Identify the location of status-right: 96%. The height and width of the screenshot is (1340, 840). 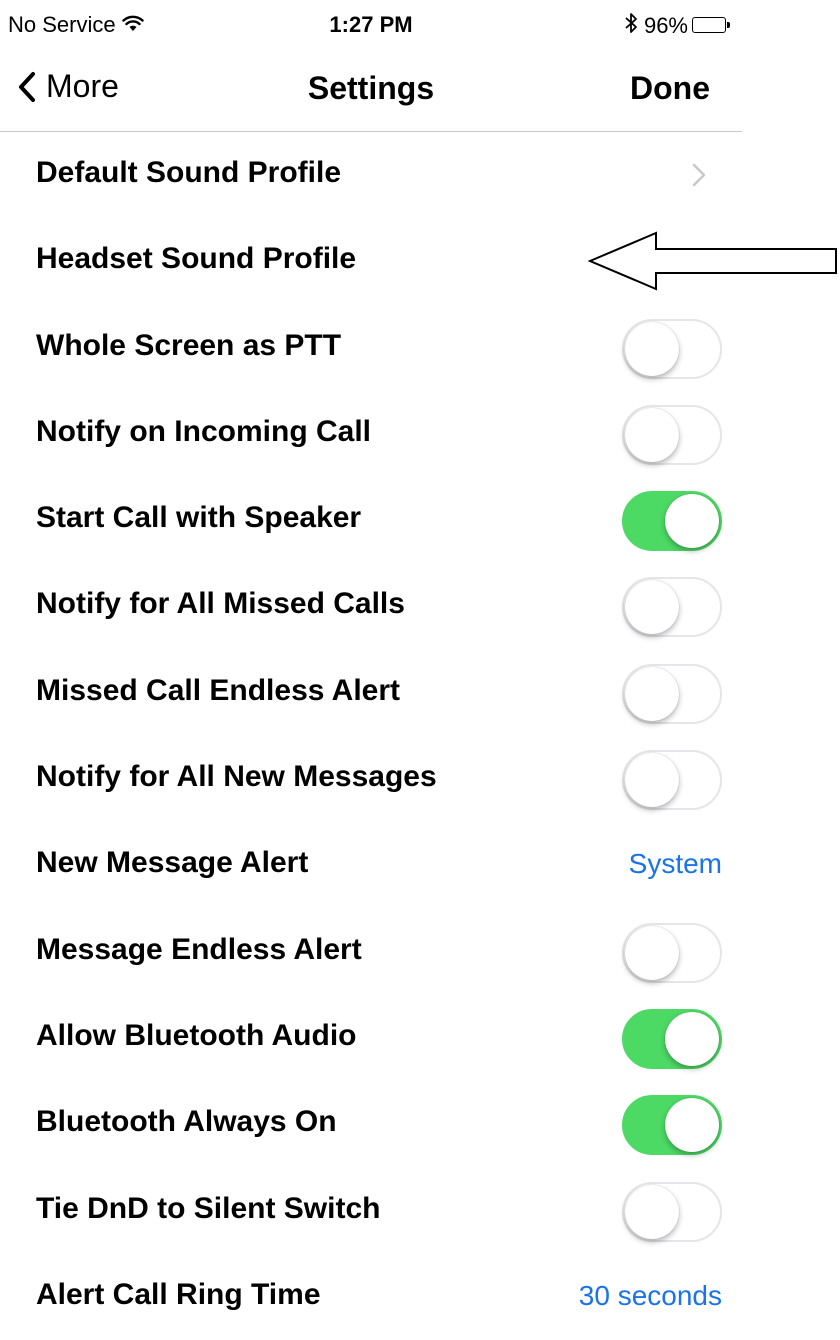
(678, 26).